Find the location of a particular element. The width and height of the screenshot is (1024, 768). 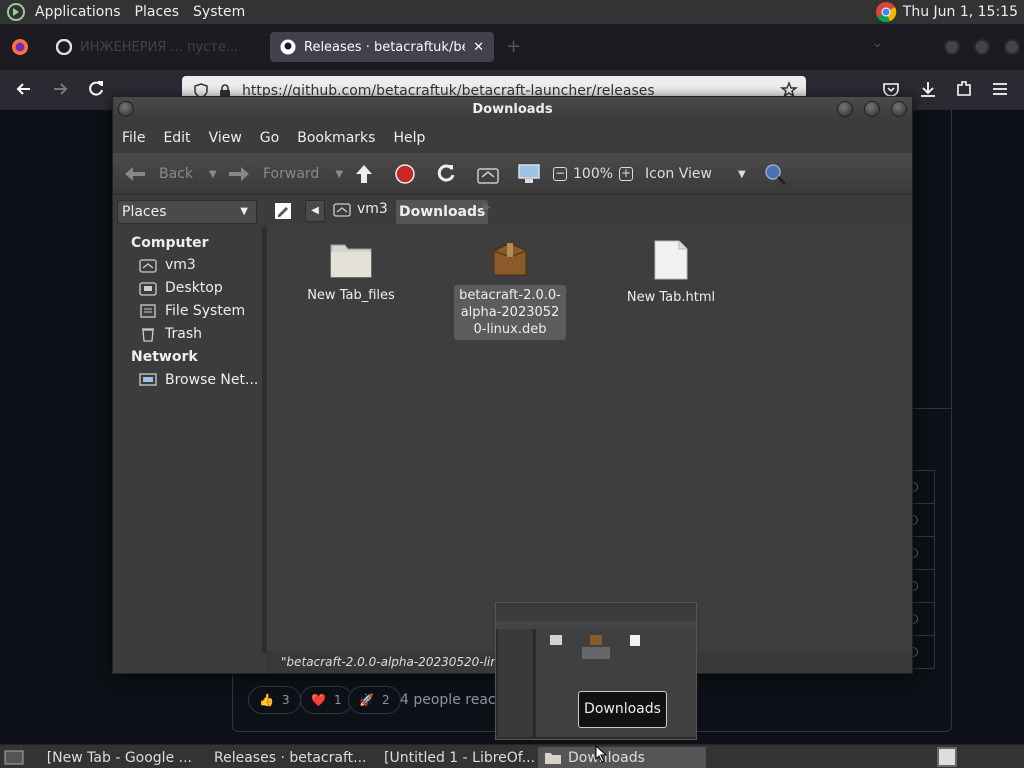

hamburger-menu-icon is located at coordinates (1000, 89).